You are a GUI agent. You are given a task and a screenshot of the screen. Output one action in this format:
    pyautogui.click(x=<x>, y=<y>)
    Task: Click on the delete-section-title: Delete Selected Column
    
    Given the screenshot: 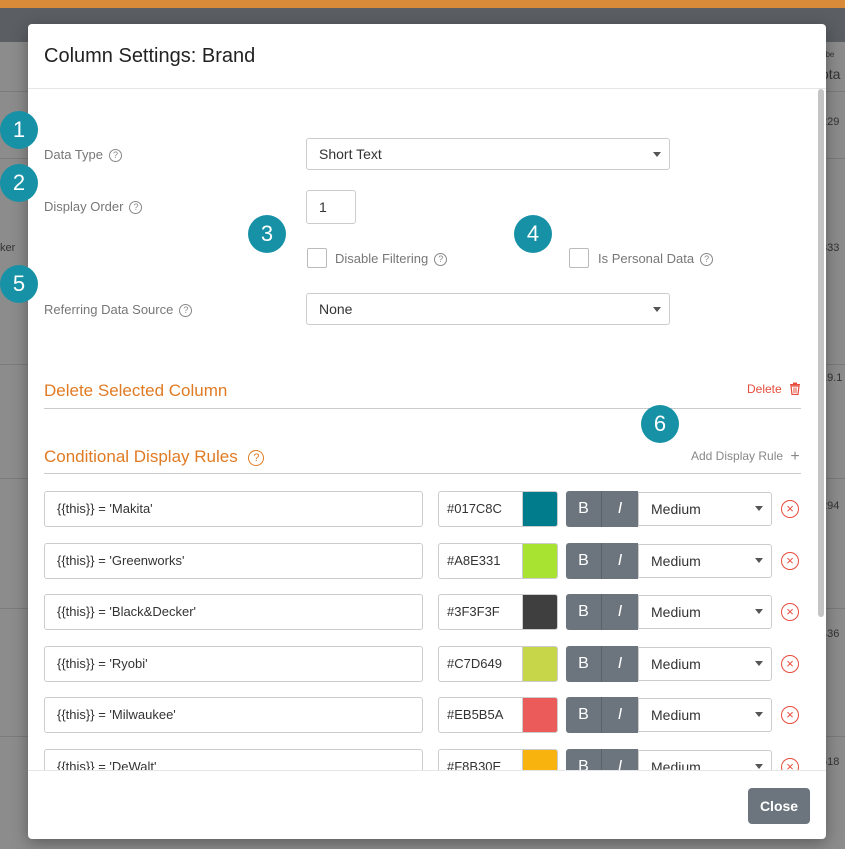 What is the action you would take?
    pyautogui.click(x=136, y=390)
    